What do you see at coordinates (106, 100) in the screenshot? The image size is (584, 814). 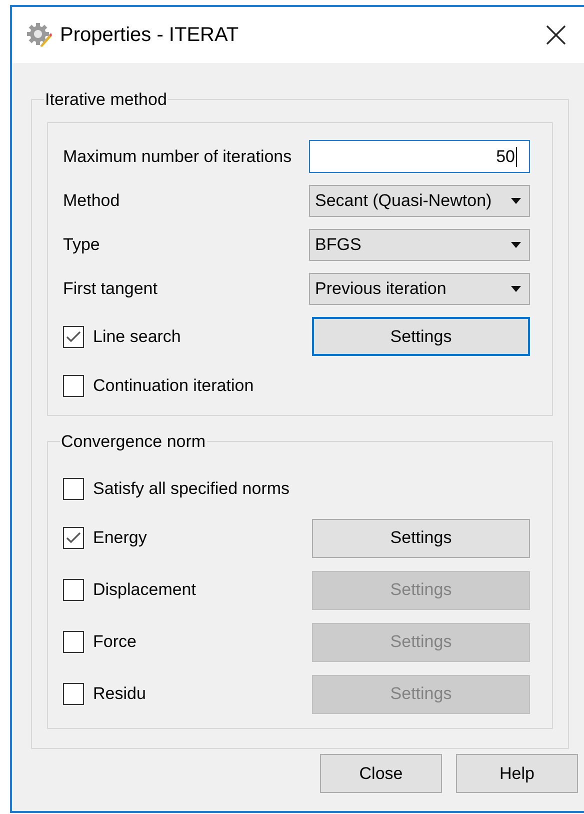 I see `group-title: Iterative method` at bounding box center [106, 100].